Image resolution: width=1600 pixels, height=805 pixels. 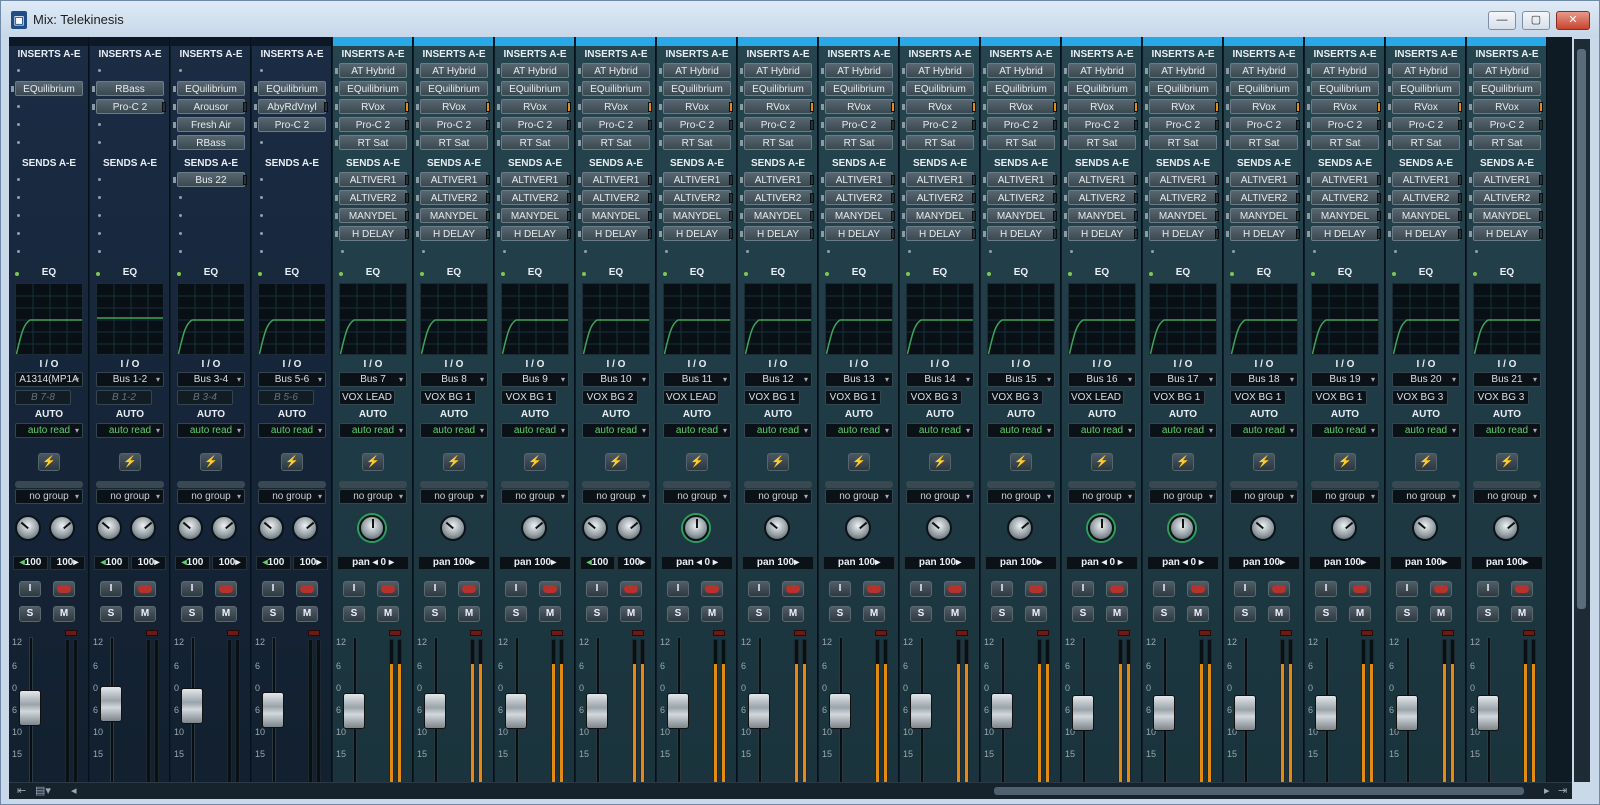 What do you see at coordinates (634, 563) in the screenshot?
I see `pan-right-value: 100▸` at bounding box center [634, 563].